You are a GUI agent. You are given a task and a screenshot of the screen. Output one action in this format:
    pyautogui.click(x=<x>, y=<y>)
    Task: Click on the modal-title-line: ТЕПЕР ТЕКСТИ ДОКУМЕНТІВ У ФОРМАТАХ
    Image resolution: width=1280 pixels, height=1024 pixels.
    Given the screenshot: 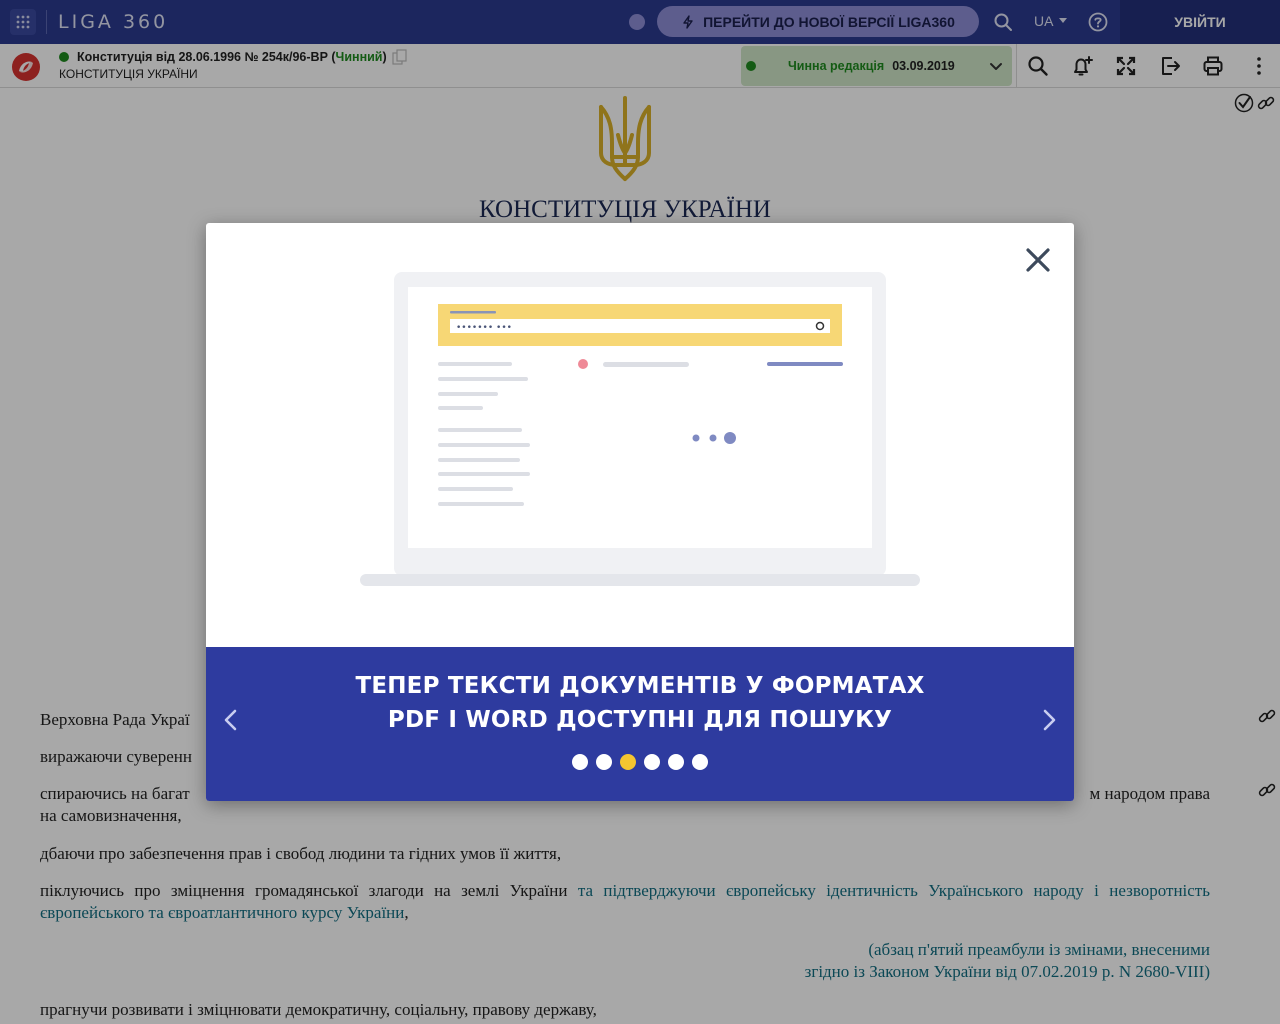 What is the action you would take?
    pyautogui.click(x=640, y=686)
    